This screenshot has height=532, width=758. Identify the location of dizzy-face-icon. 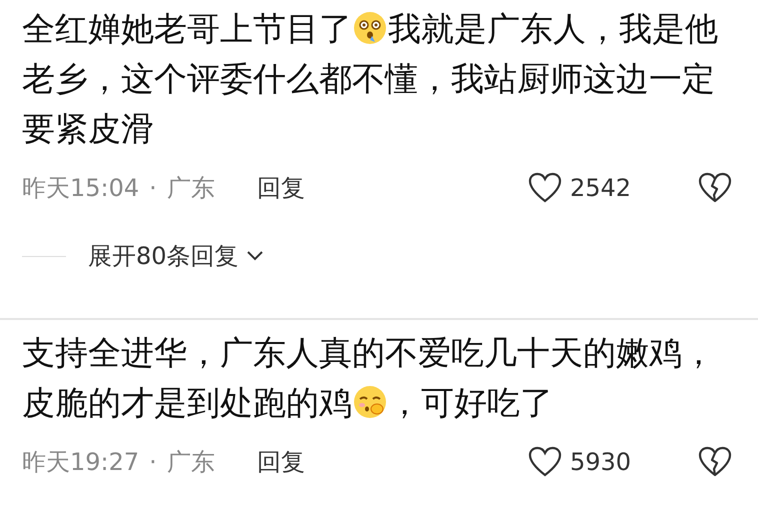
(370, 28).